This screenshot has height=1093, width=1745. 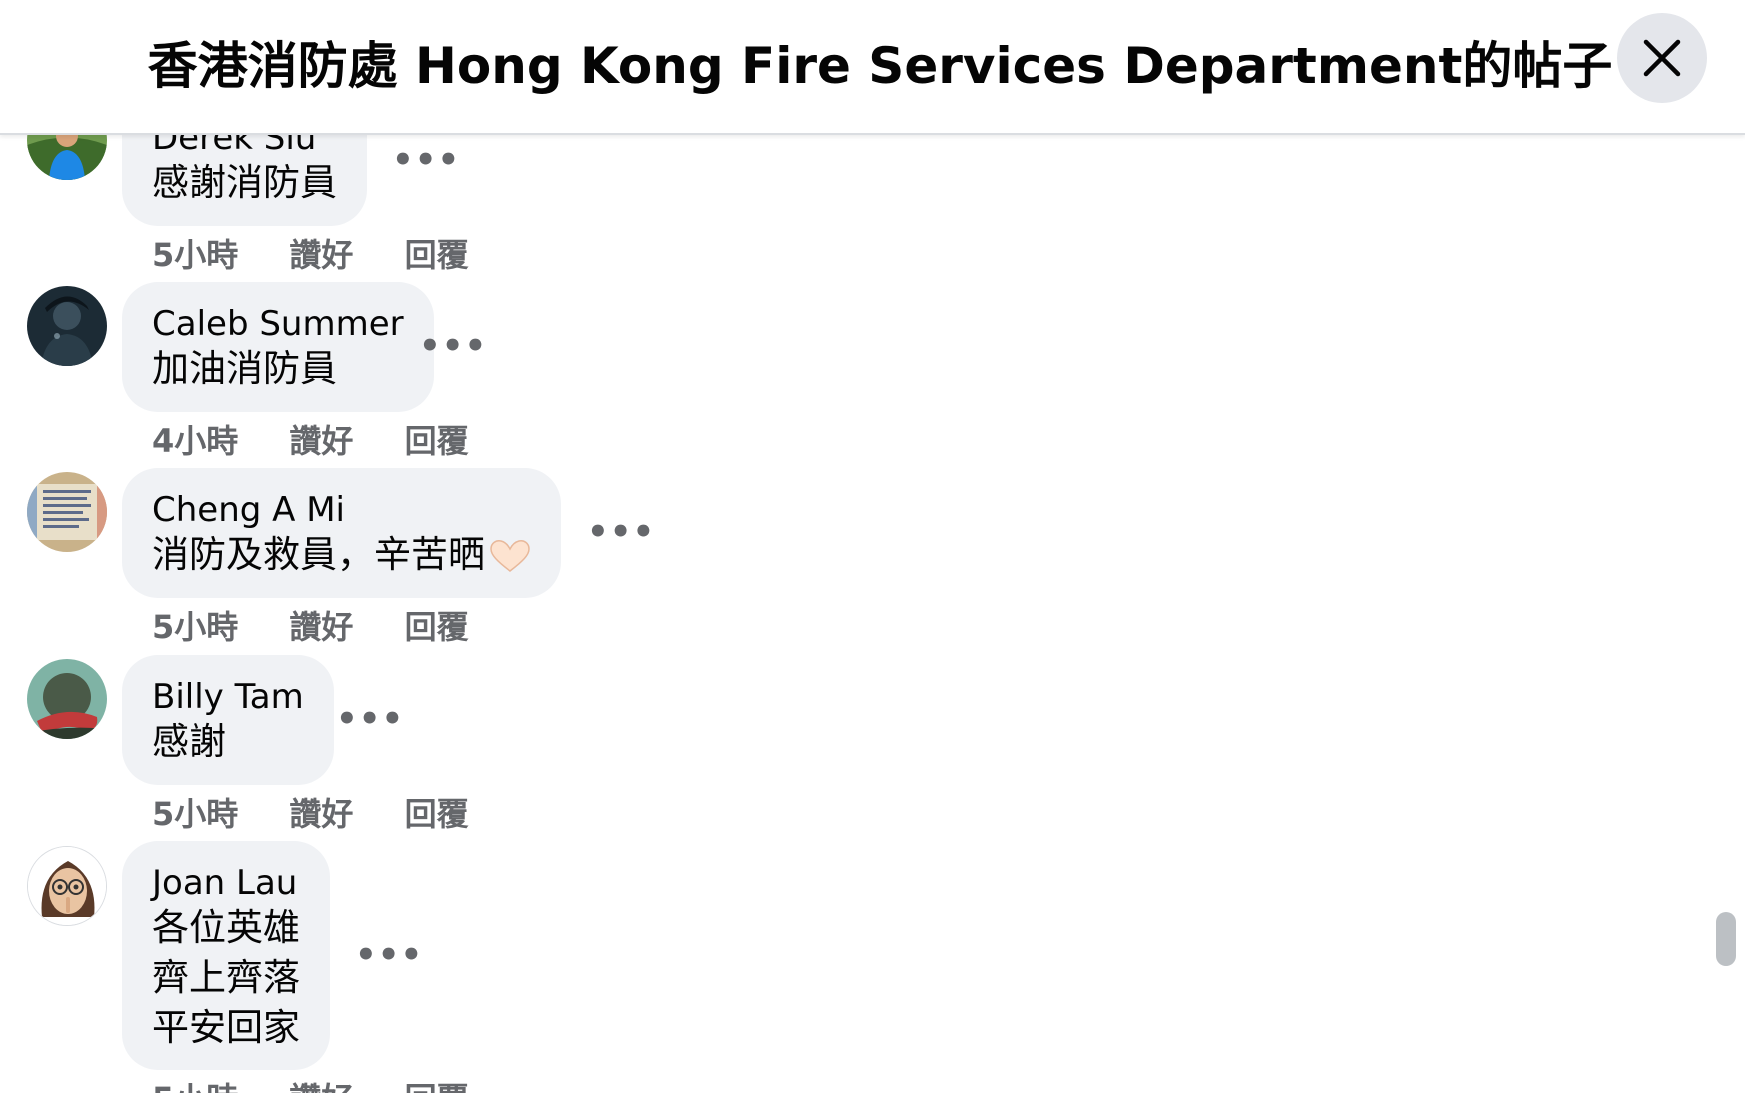 What do you see at coordinates (244, 368) in the screenshot?
I see `comment-text: 加油消防員` at bounding box center [244, 368].